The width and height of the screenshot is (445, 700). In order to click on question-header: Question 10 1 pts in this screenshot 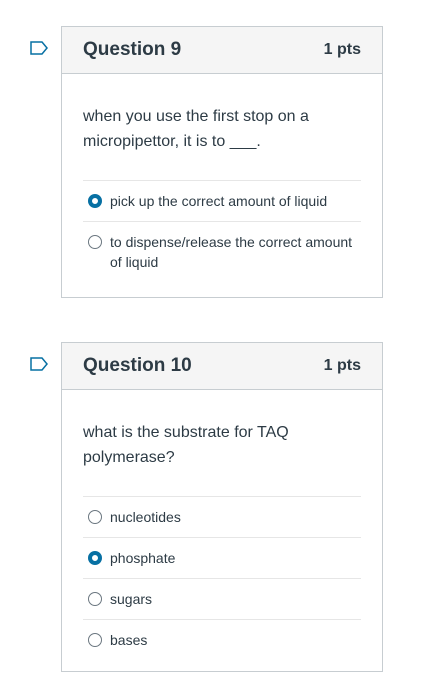, I will do `click(222, 366)`.